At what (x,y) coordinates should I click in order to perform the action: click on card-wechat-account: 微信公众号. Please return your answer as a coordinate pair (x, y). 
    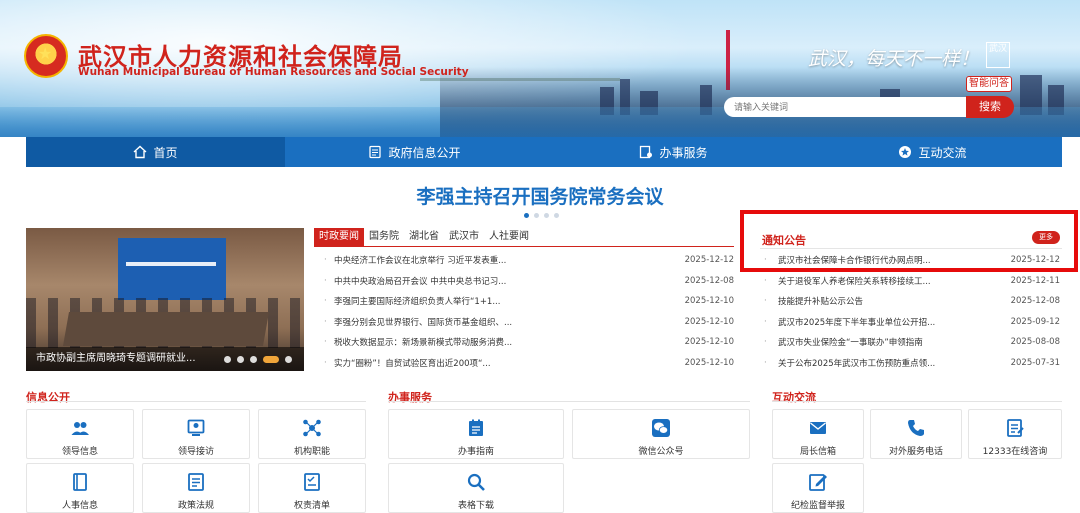
    Looking at the image, I should click on (661, 434).